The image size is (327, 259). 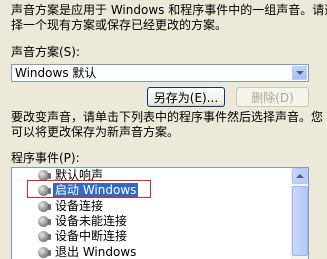 I want to click on description-line-1: 声音方案是应用于 Windows 和程序事件中的一组声音。请选, so click(x=169, y=10).